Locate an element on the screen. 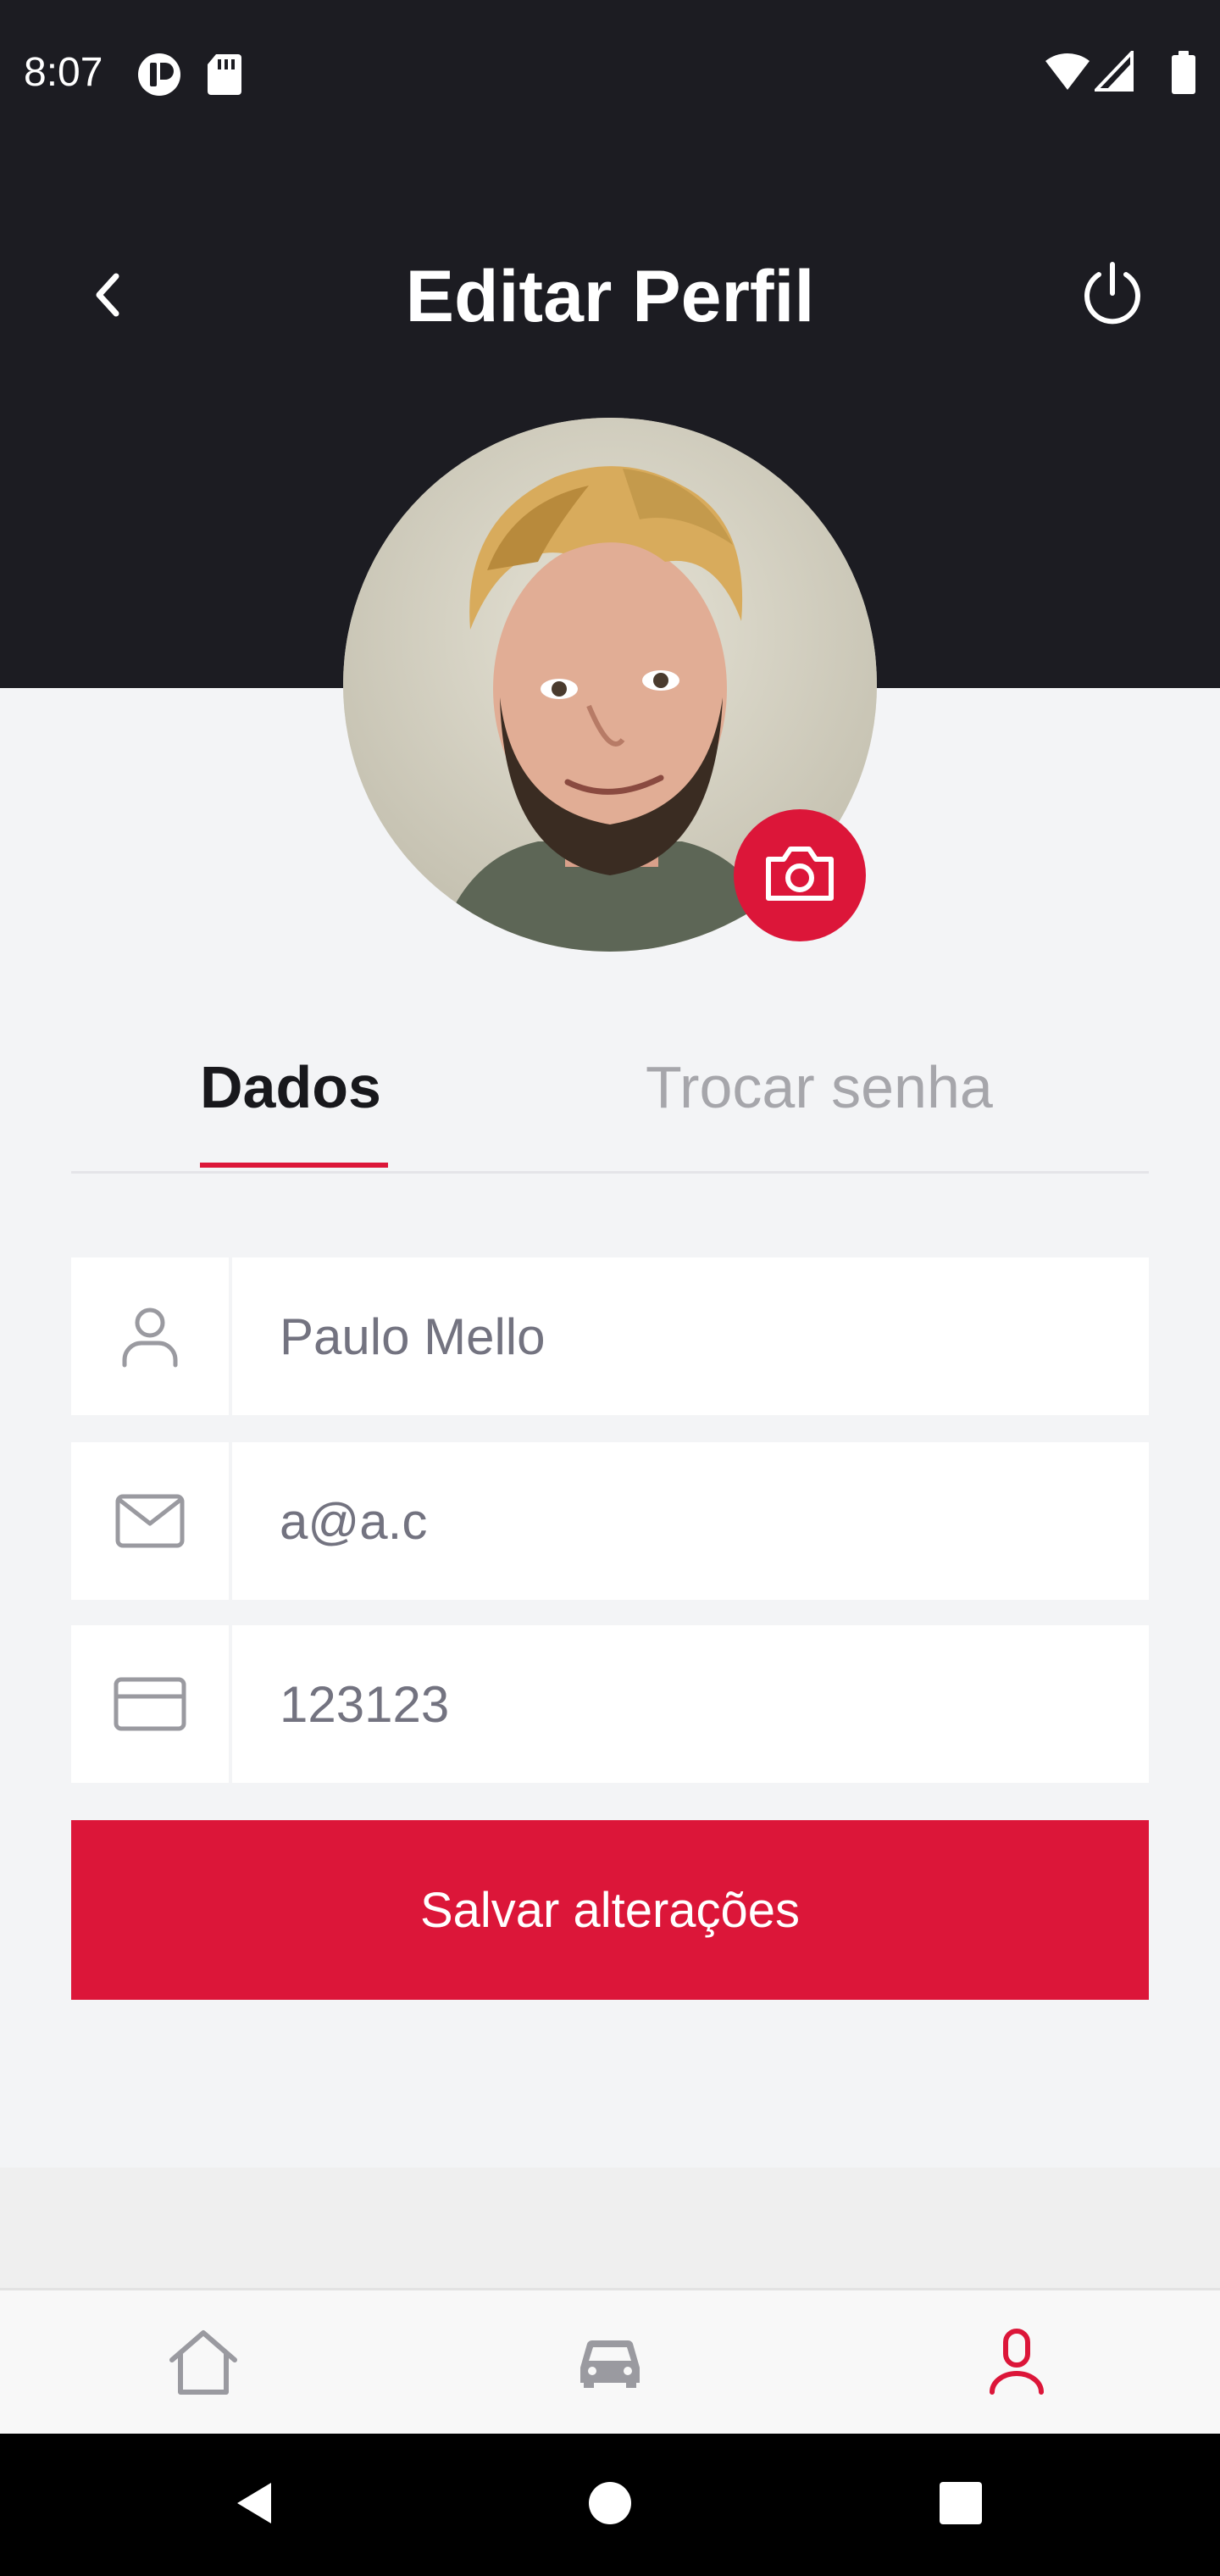 This screenshot has height=2576, width=1220. content-footer-band is located at coordinates (610, 2228).